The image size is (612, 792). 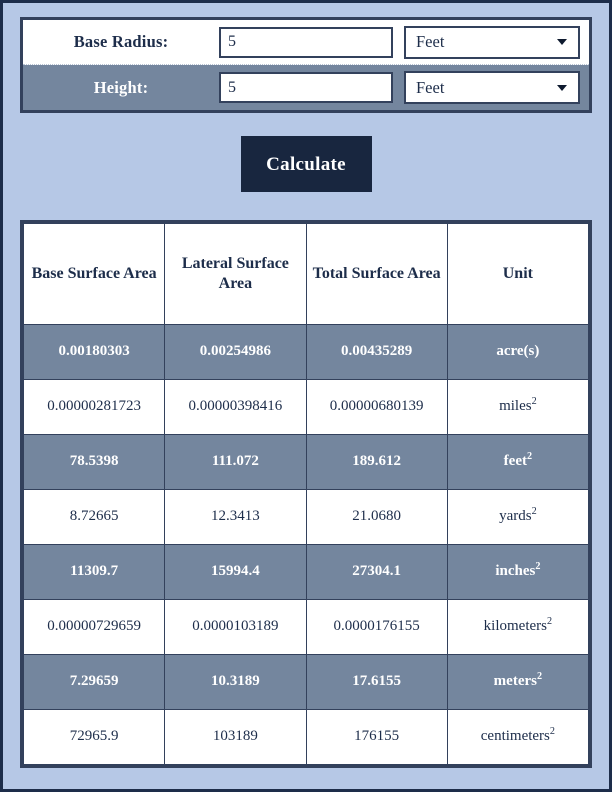 What do you see at coordinates (515, 681) in the screenshot?
I see `unit-name: meters` at bounding box center [515, 681].